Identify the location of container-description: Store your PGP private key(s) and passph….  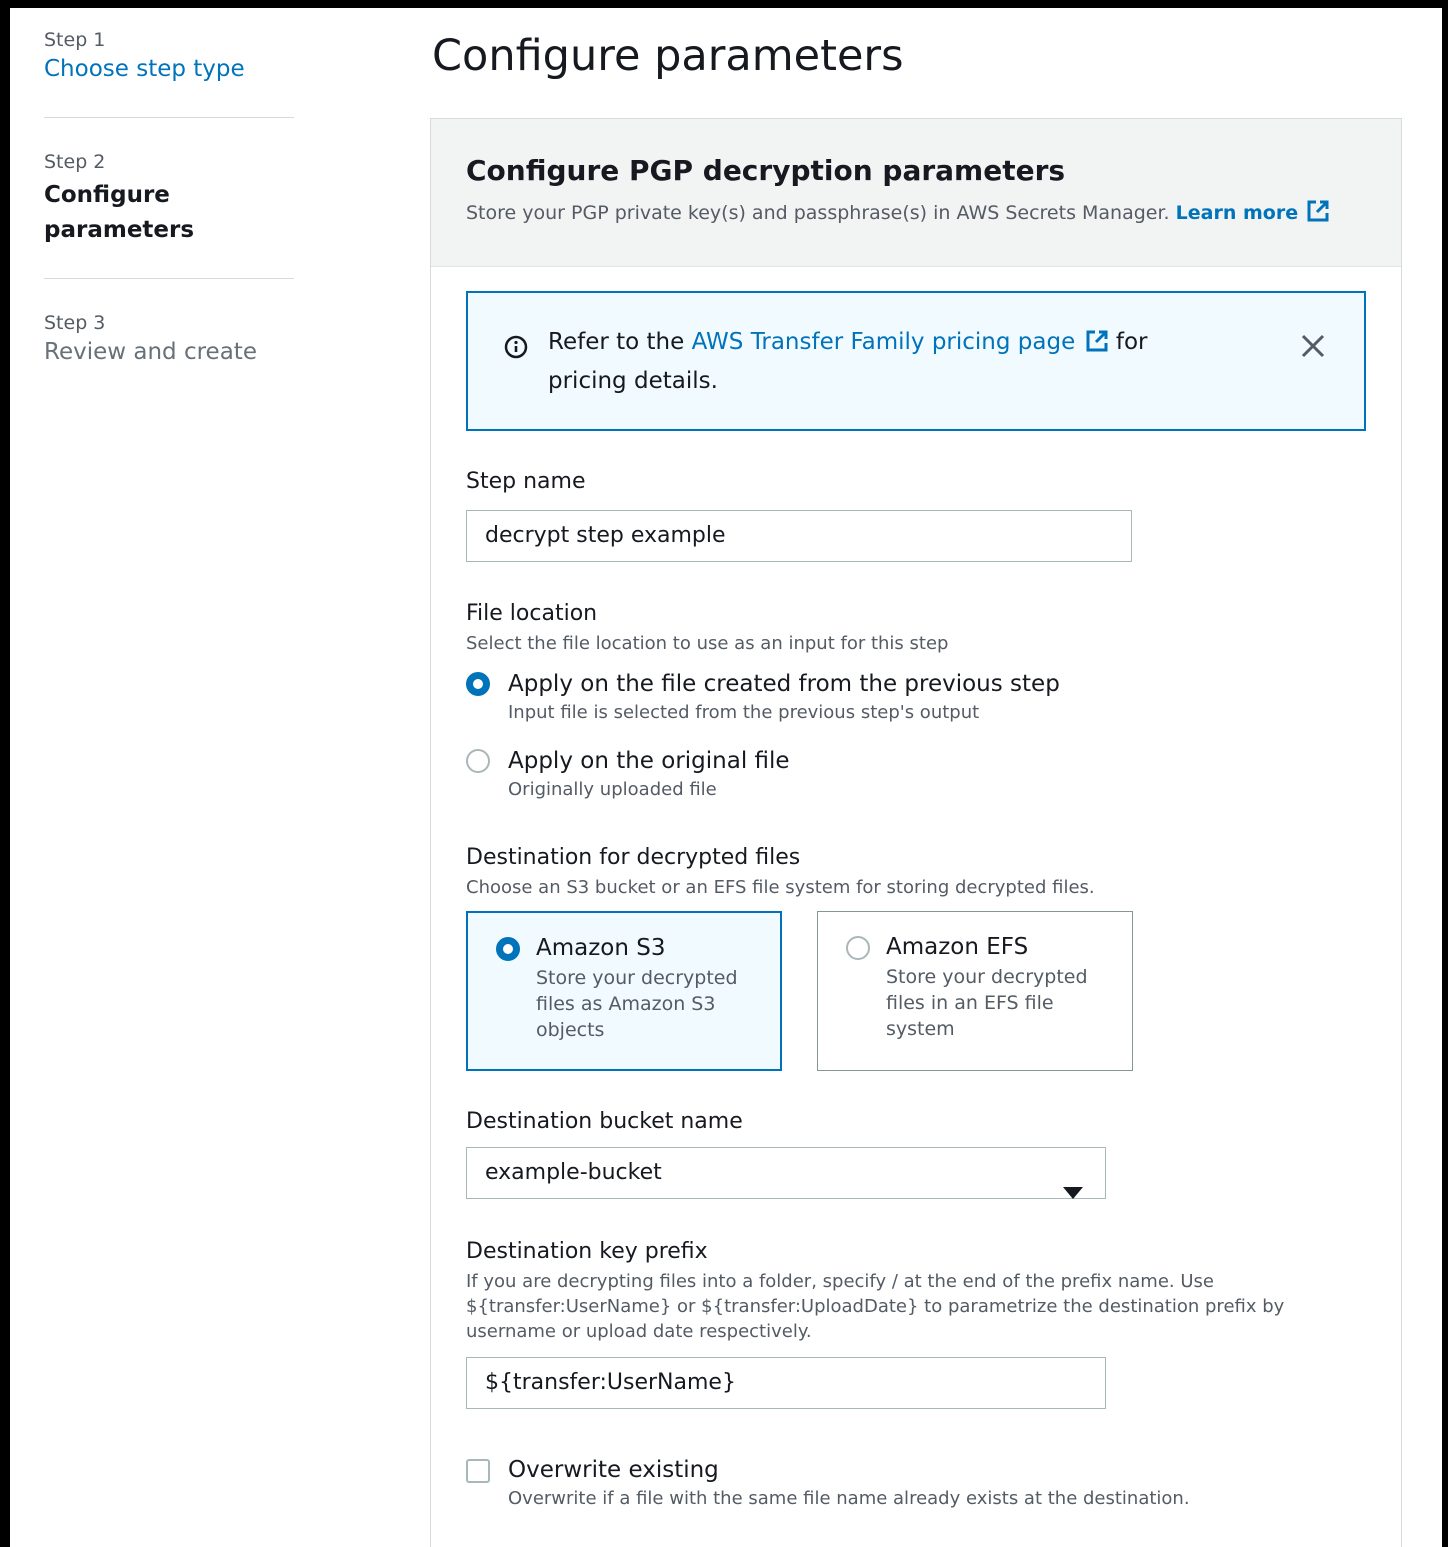
(933, 214).